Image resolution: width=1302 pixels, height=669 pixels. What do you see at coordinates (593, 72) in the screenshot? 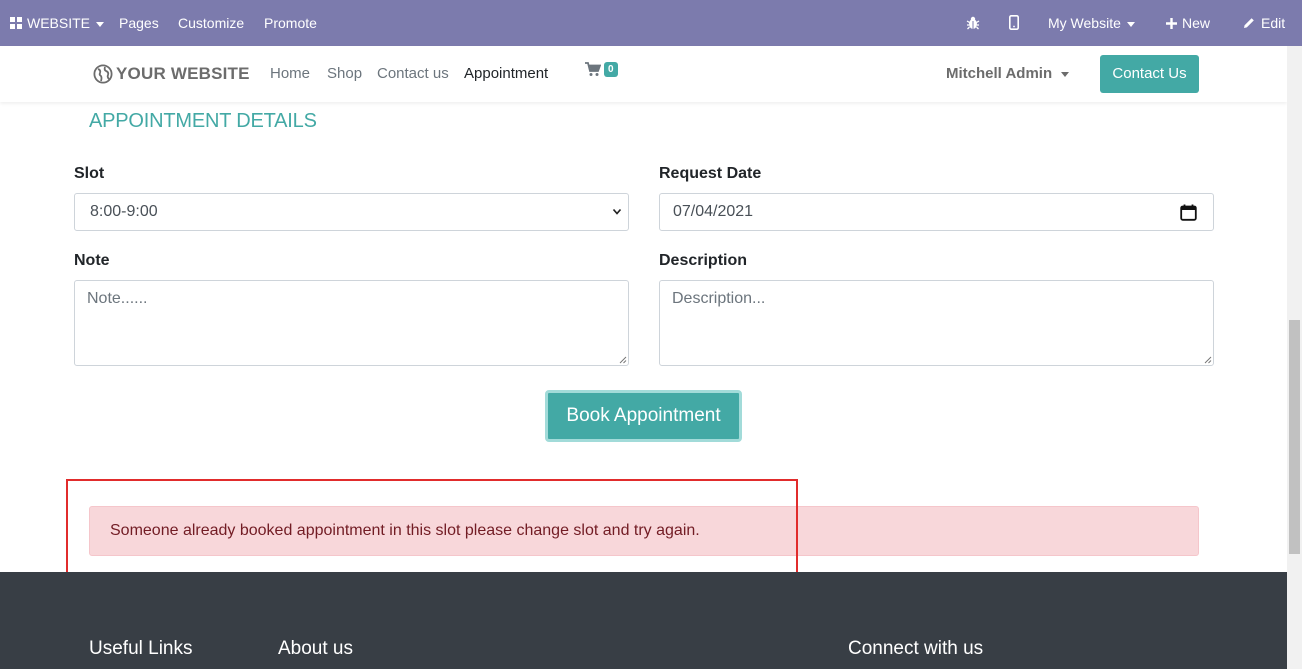
I see `cart-icon` at bounding box center [593, 72].